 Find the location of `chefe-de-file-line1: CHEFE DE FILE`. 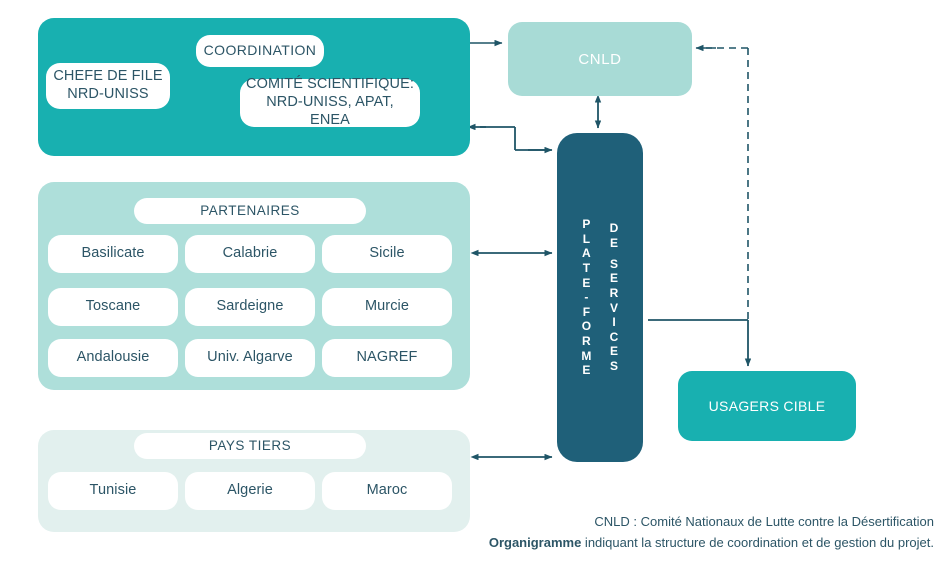

chefe-de-file-line1: CHEFE DE FILE is located at coordinates (108, 76).